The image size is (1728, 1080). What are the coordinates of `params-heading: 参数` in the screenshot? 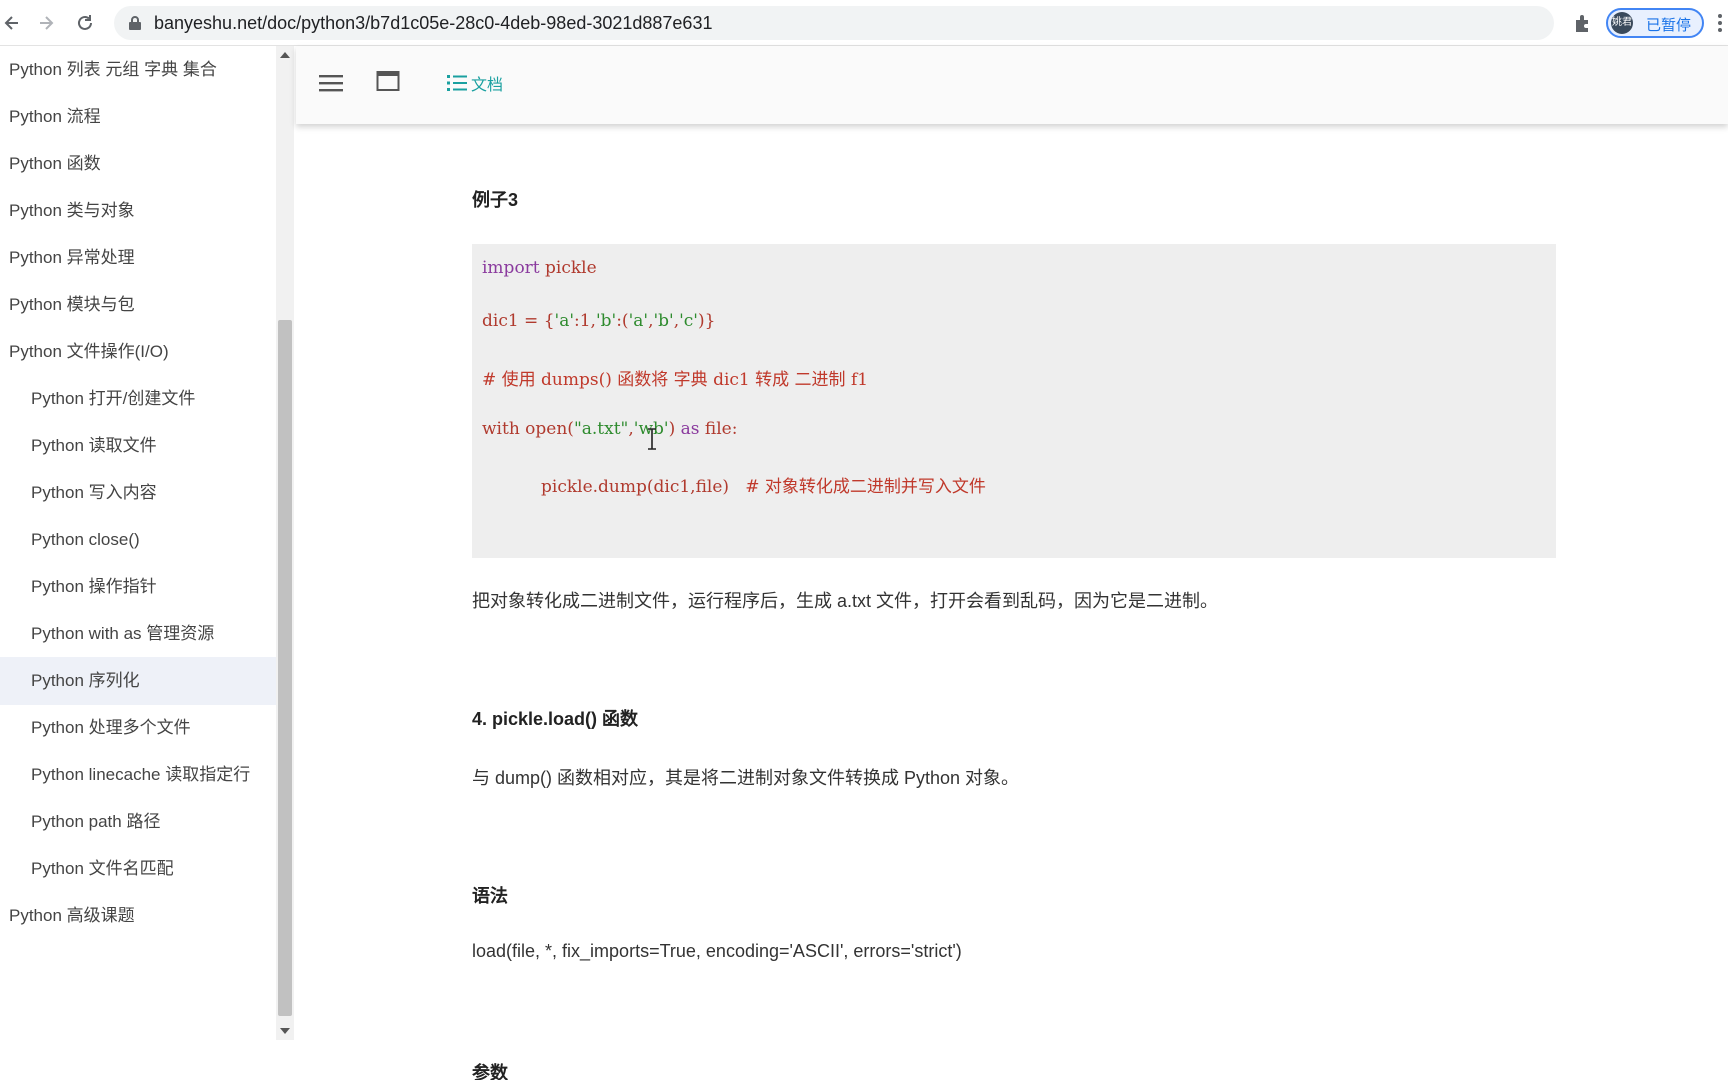 It's located at (490, 1071).